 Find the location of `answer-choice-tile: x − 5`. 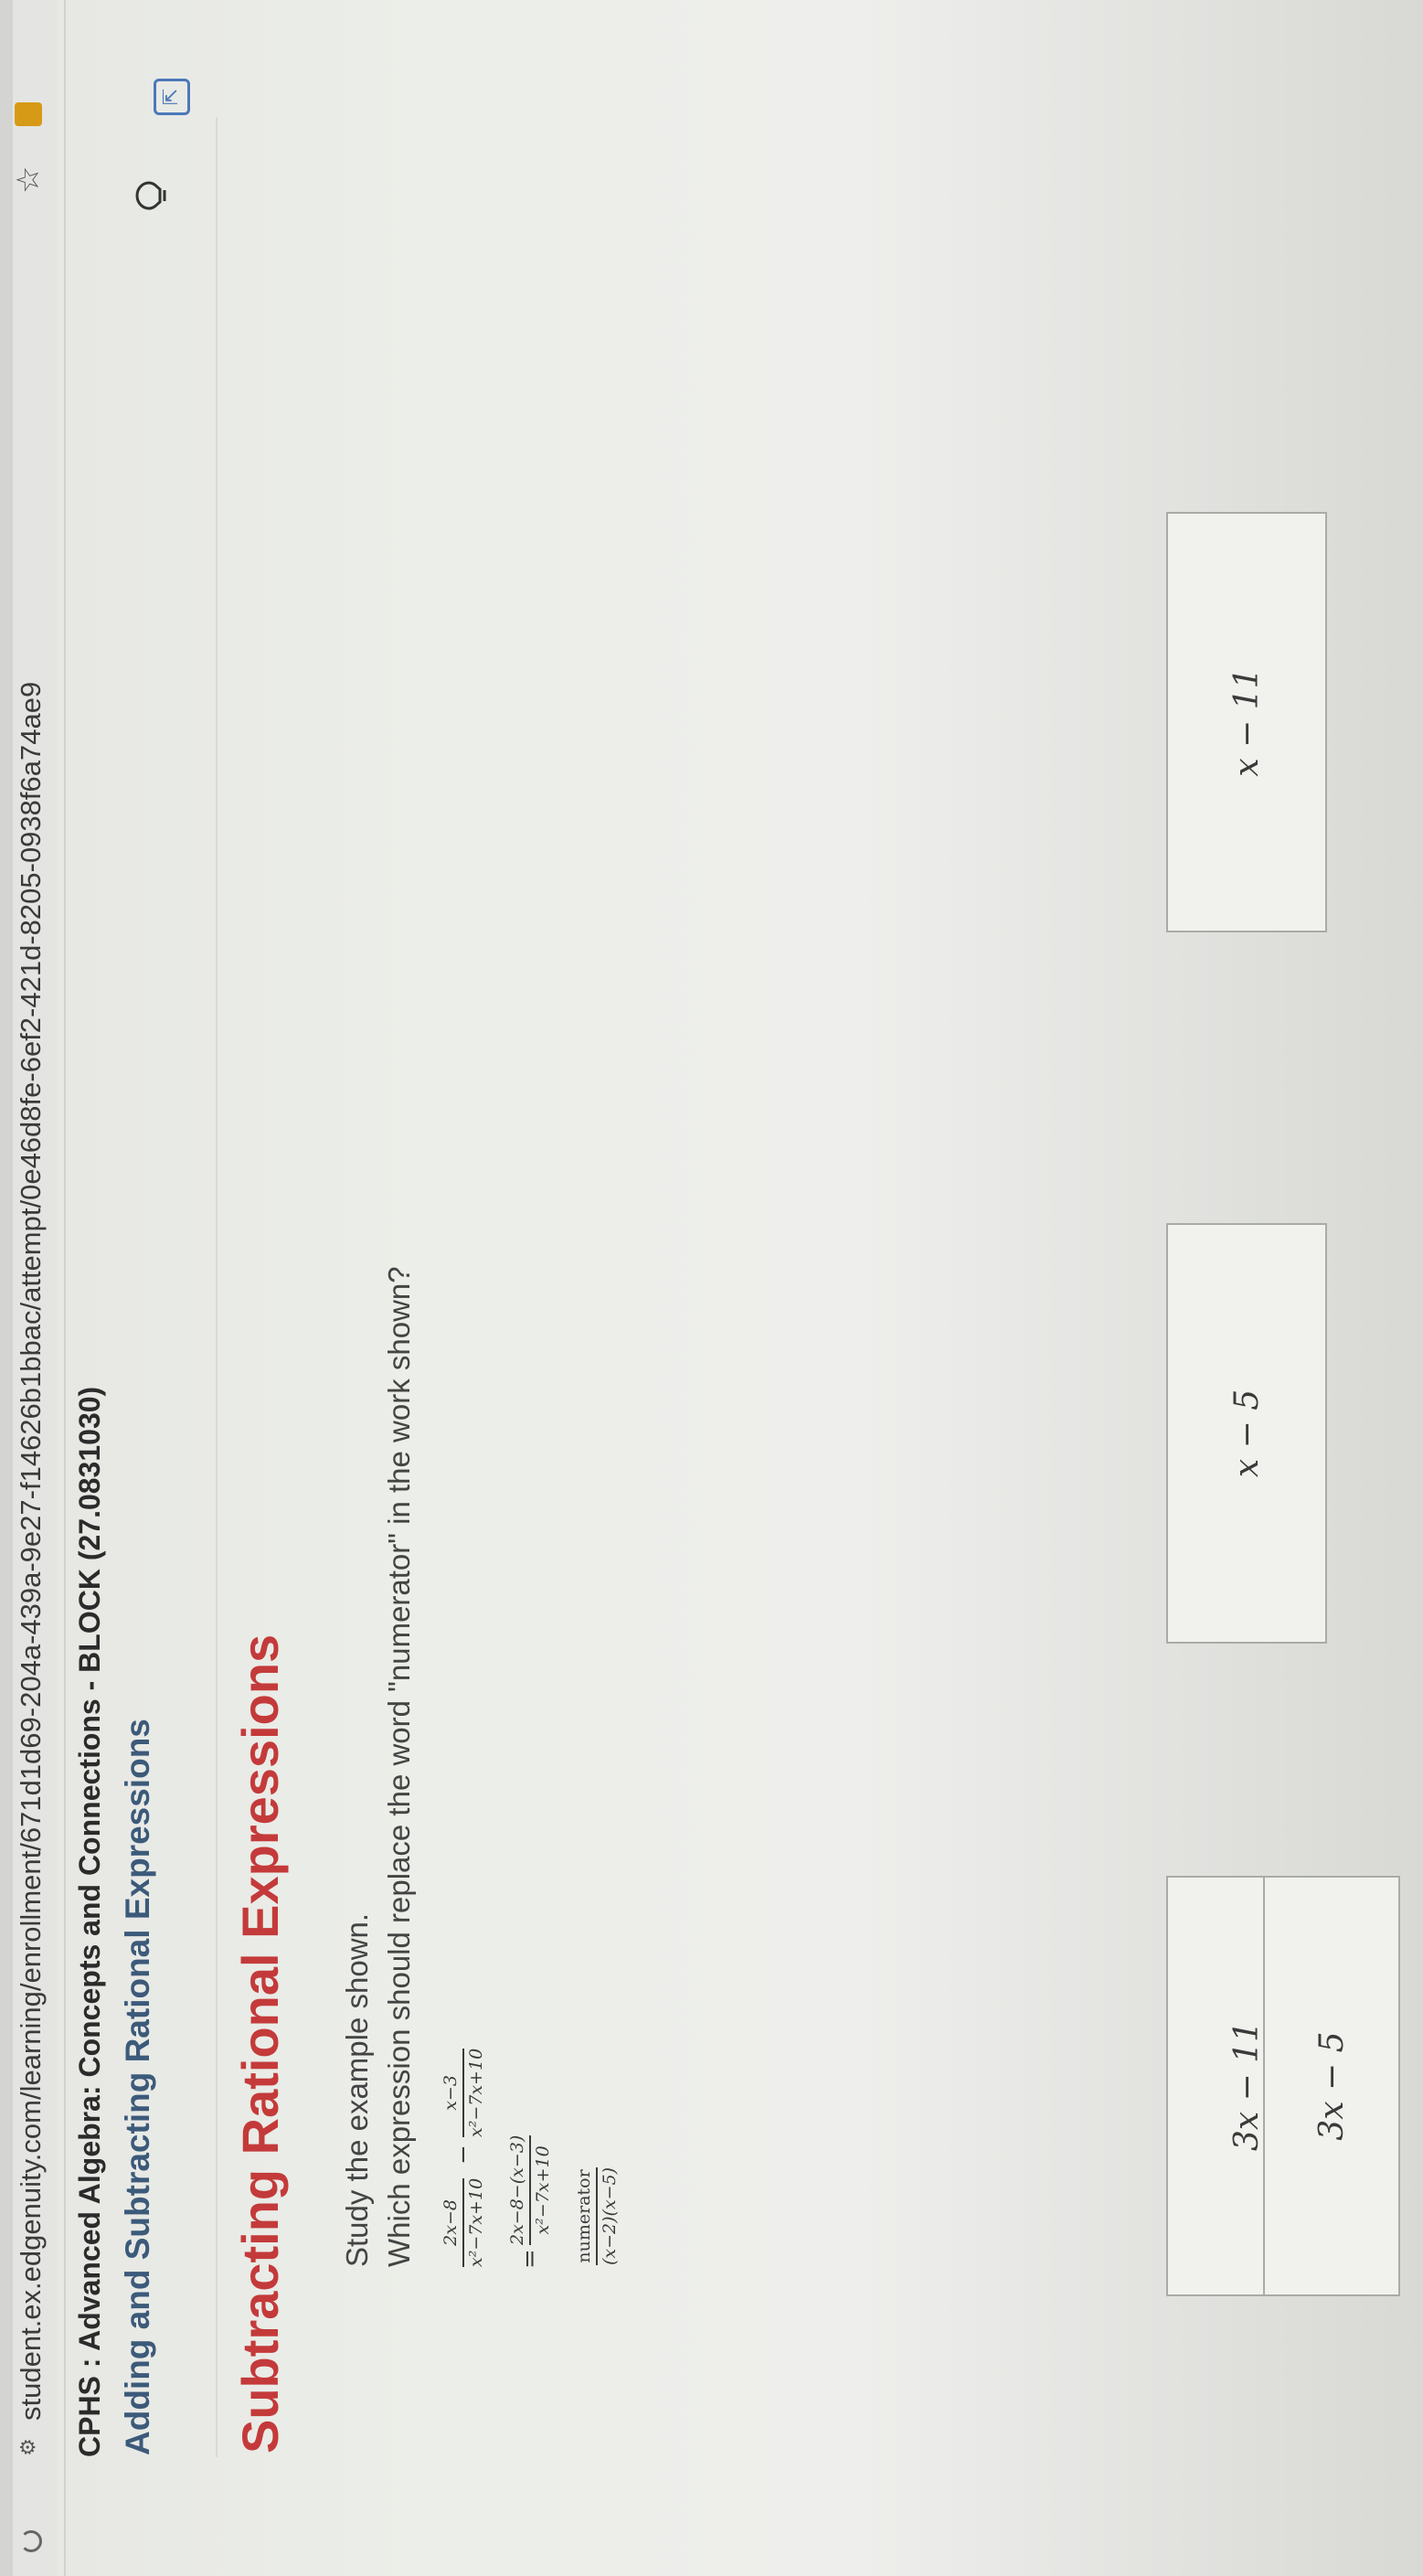

answer-choice-tile: x − 5 is located at coordinates (1246, 1433).